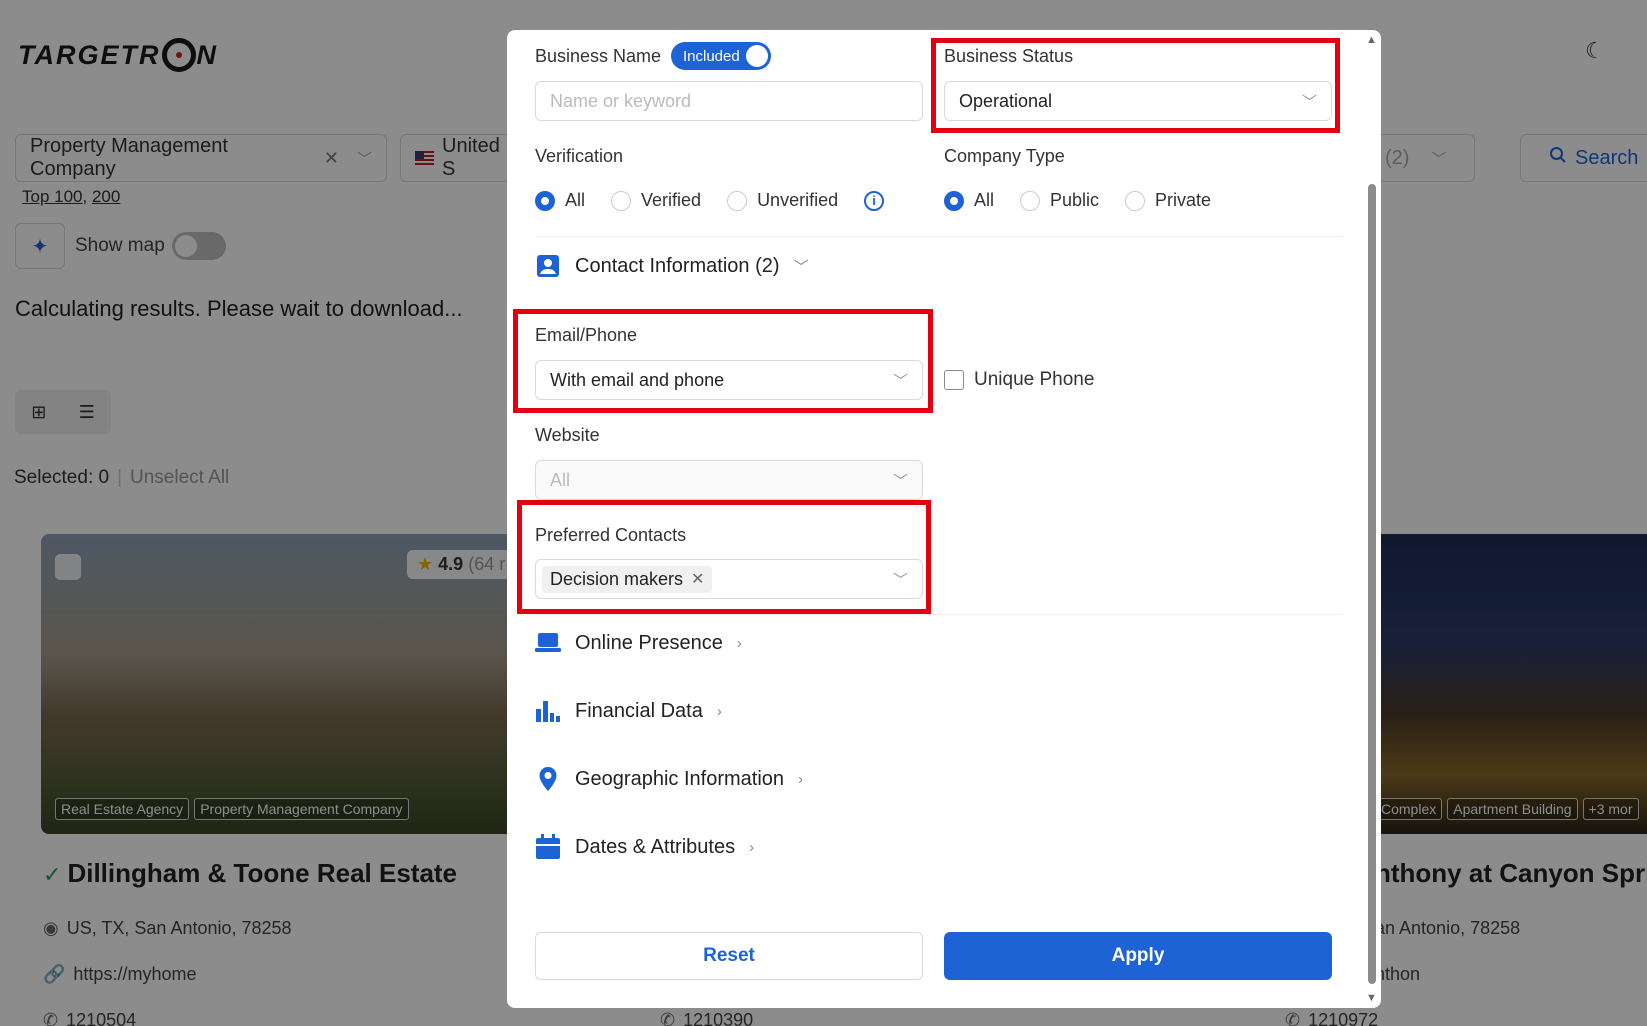 The height and width of the screenshot is (1026, 1647). I want to click on company-type-radio-group: All Public Private, so click(1090, 200).